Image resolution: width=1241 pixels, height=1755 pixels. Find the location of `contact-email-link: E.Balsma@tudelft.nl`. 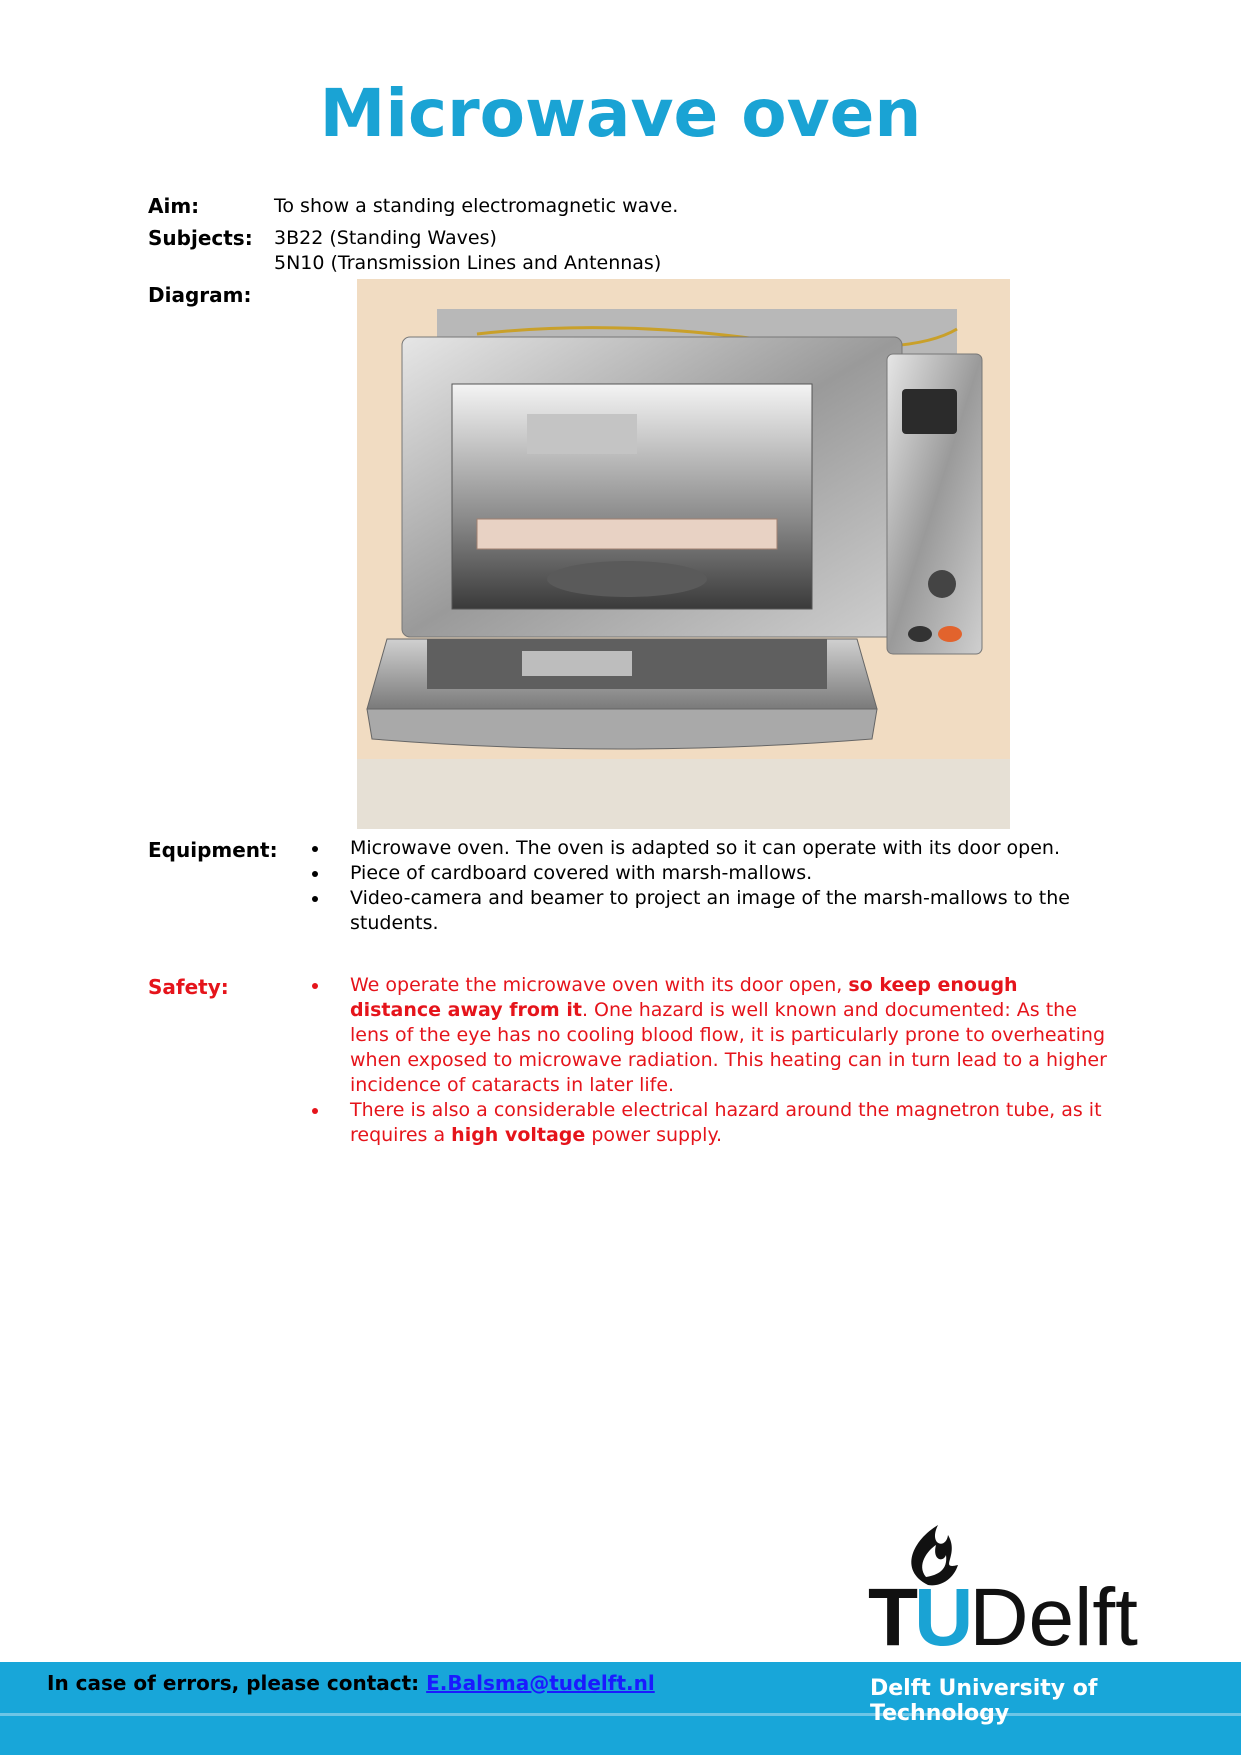

contact-email-link: E.Balsma@tudelft.nl is located at coordinates (540, 1683).